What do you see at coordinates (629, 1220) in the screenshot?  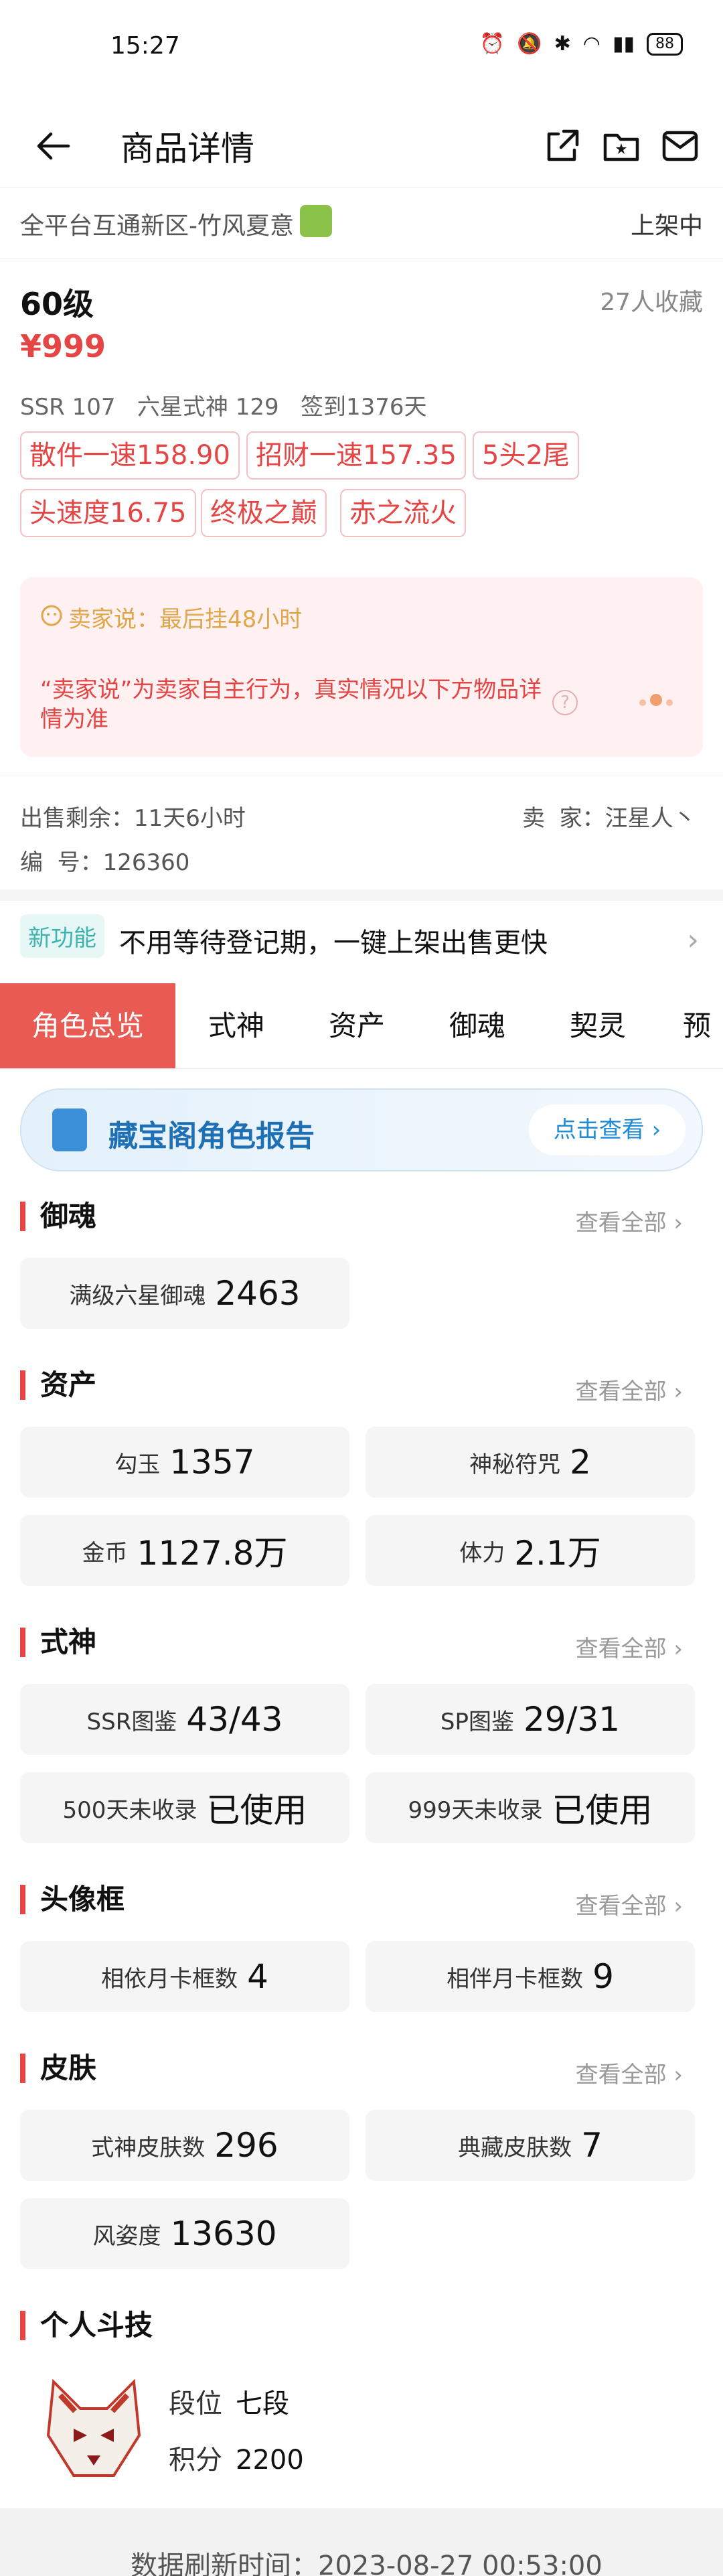 I see `see-all-yuhun: 查看全部 ›` at bounding box center [629, 1220].